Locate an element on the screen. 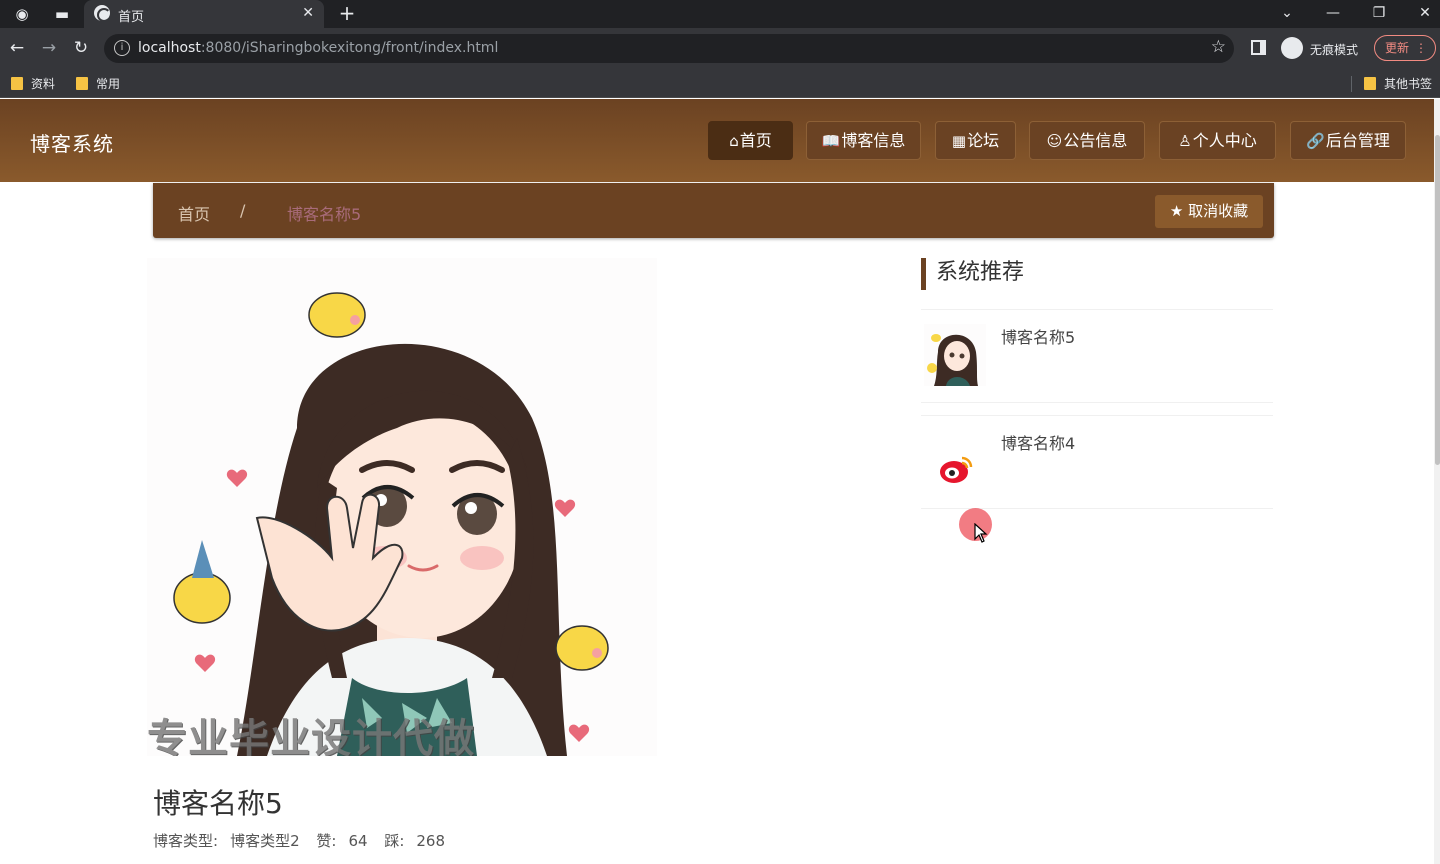  bookmark-folder-ziliao: 资料 is located at coordinates (33, 83).